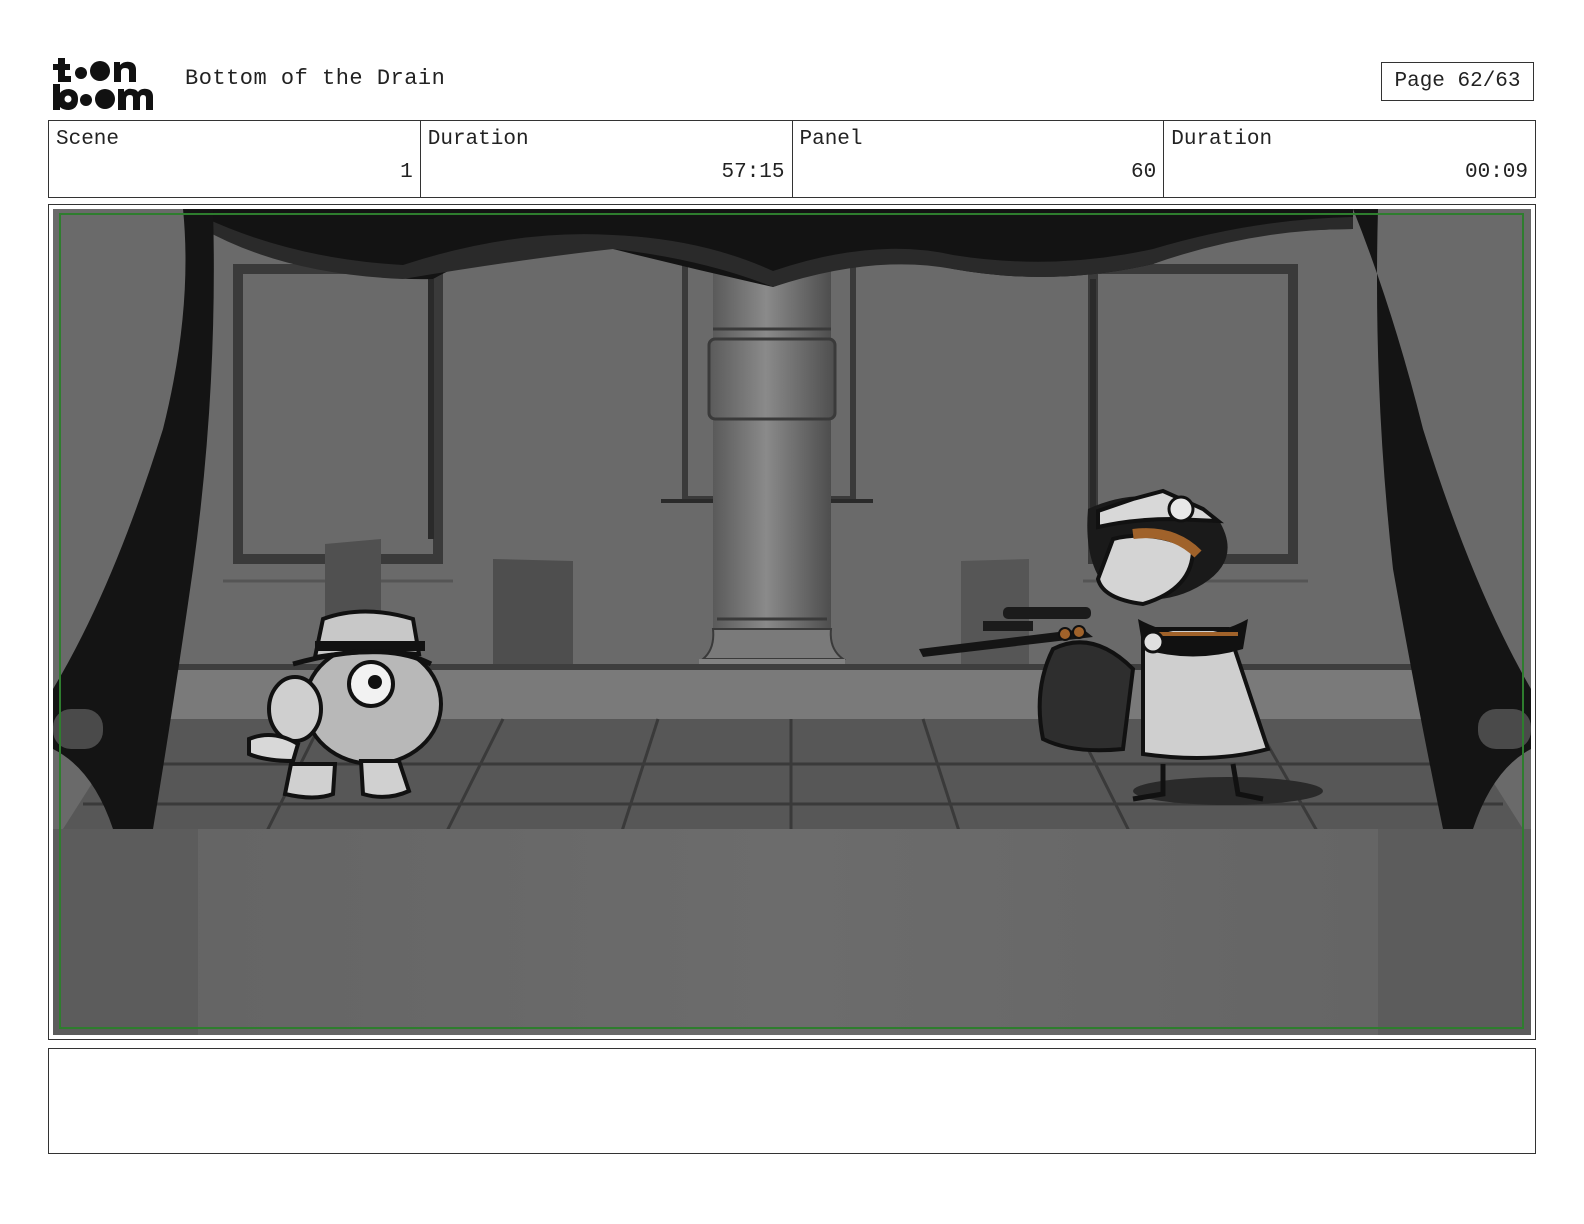 The image size is (1584, 1224). Describe the element at coordinates (1349, 159) in the screenshot. I see `panel-duration-cell: Duration 00:09` at that location.